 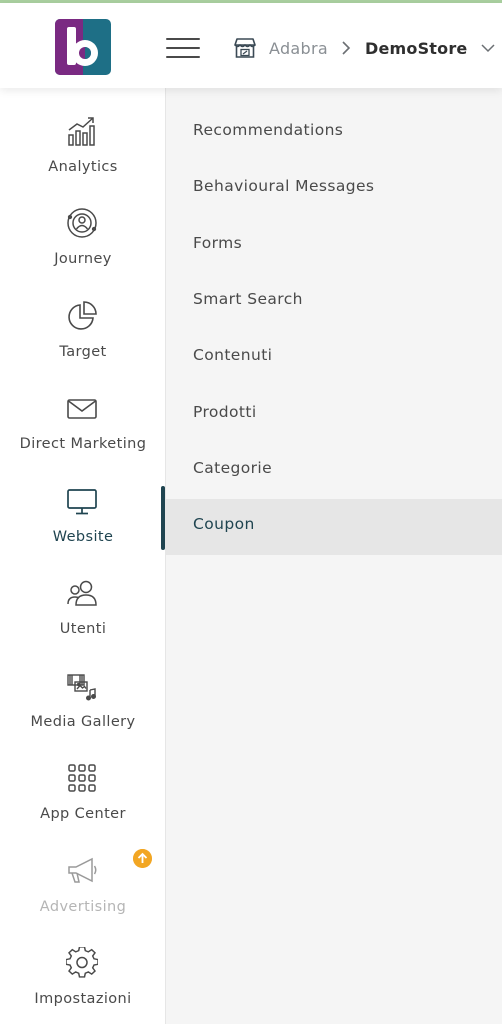 I want to click on megaphone-icon, so click(x=82, y=870).